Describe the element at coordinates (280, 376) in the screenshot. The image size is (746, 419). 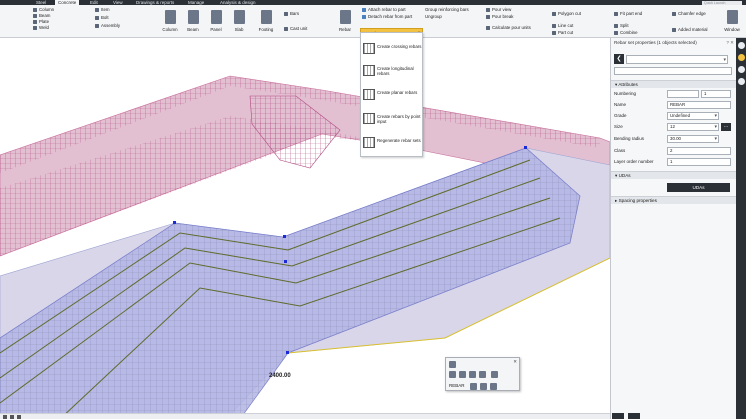
I see `dimension-label: 2400.00` at that location.